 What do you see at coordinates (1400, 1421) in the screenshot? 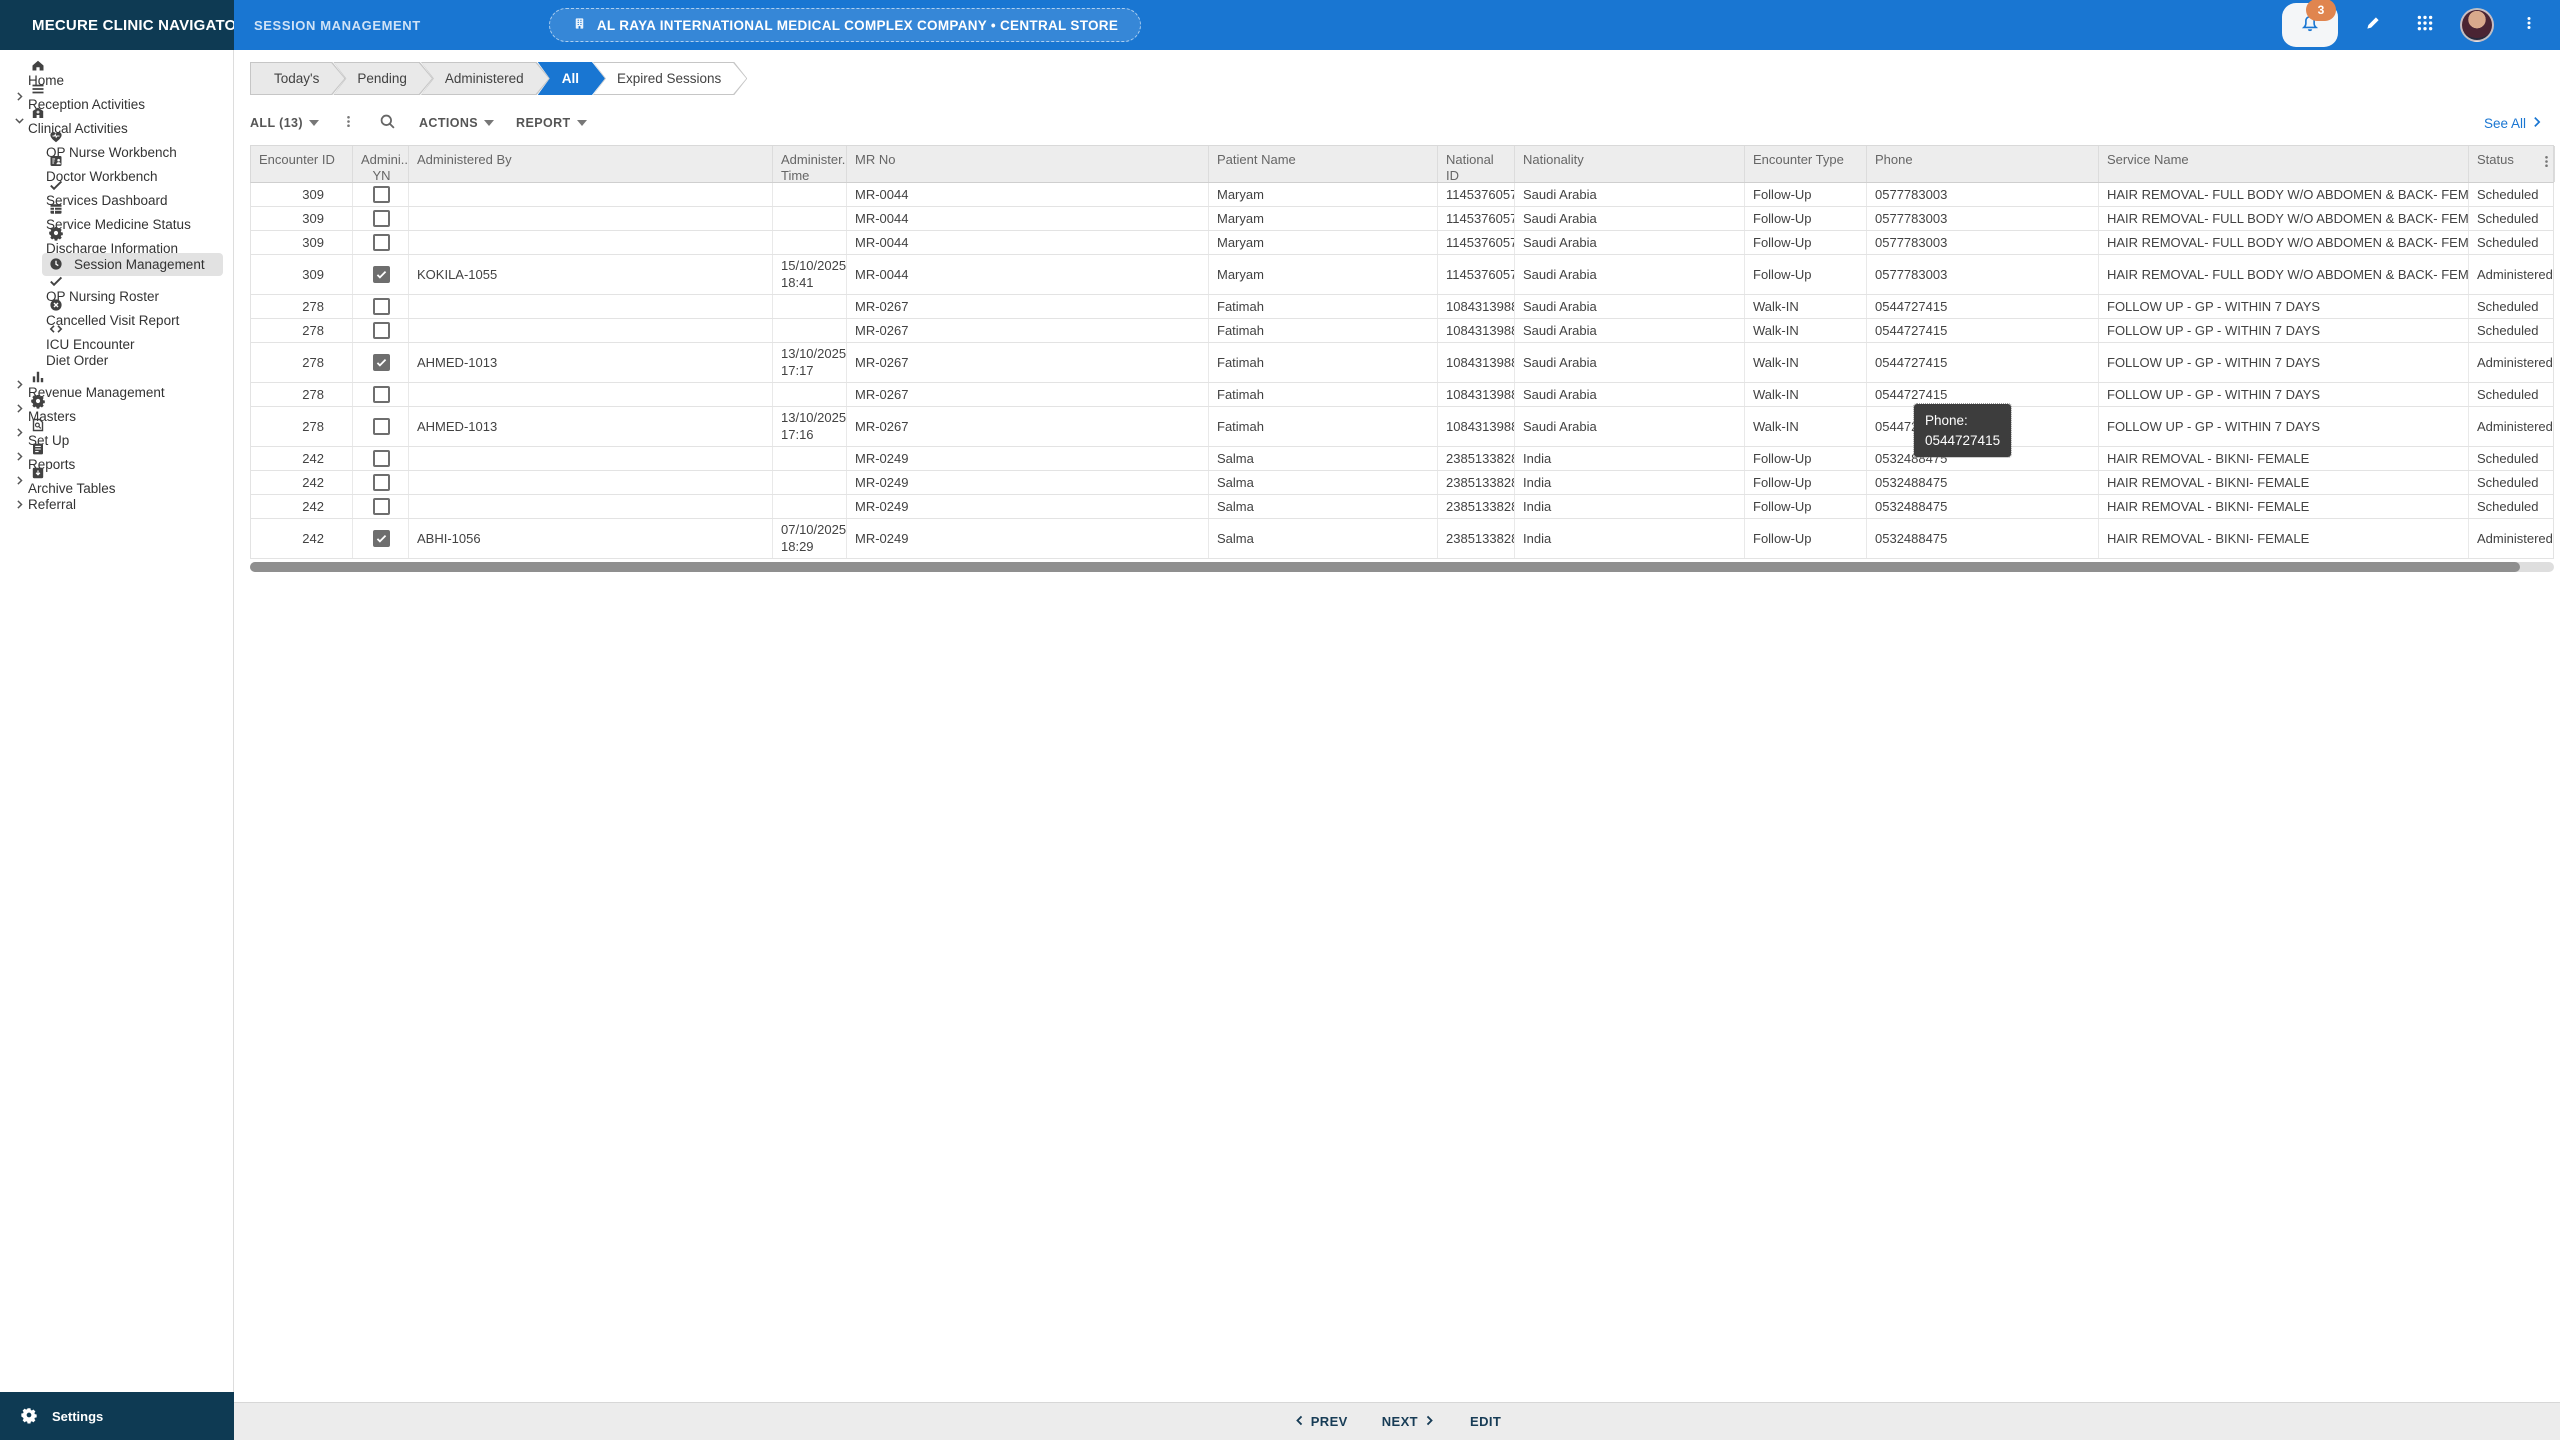
I see `next-label: NEXT` at bounding box center [1400, 1421].